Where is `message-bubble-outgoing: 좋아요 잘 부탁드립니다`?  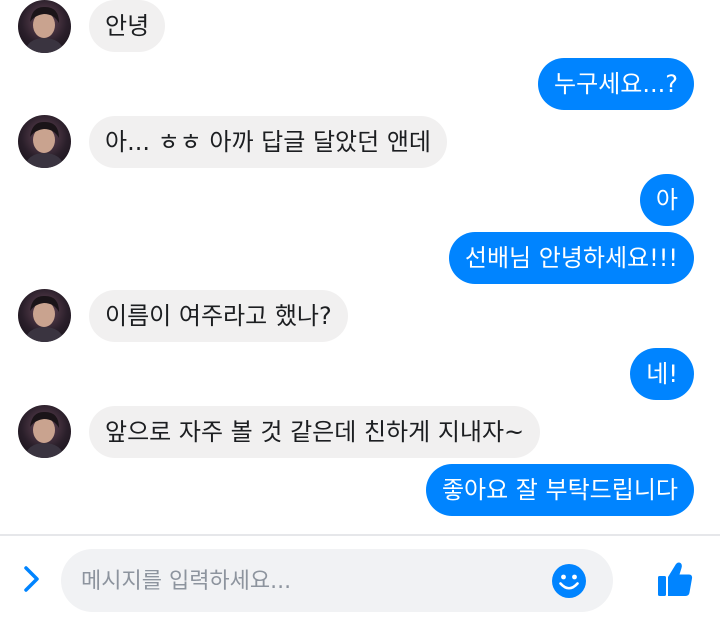
message-bubble-outgoing: 좋아요 잘 부탁드립니다 is located at coordinates (559, 490).